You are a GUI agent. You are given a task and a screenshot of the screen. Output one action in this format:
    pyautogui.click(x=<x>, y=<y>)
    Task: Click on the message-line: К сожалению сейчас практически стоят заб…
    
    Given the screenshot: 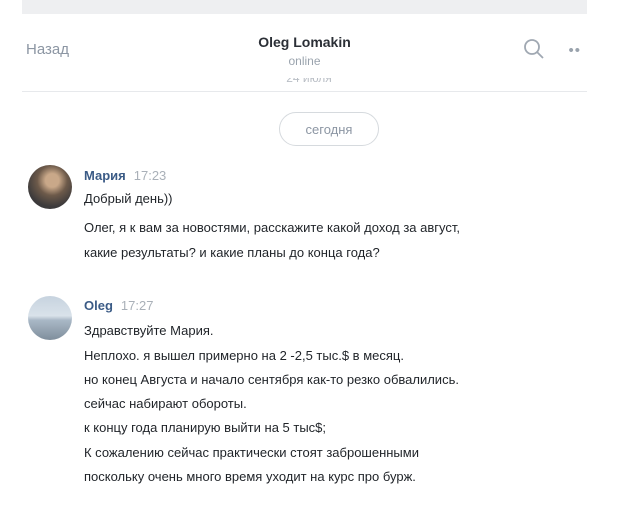 What is the action you would take?
    pyautogui.click(x=251, y=452)
    